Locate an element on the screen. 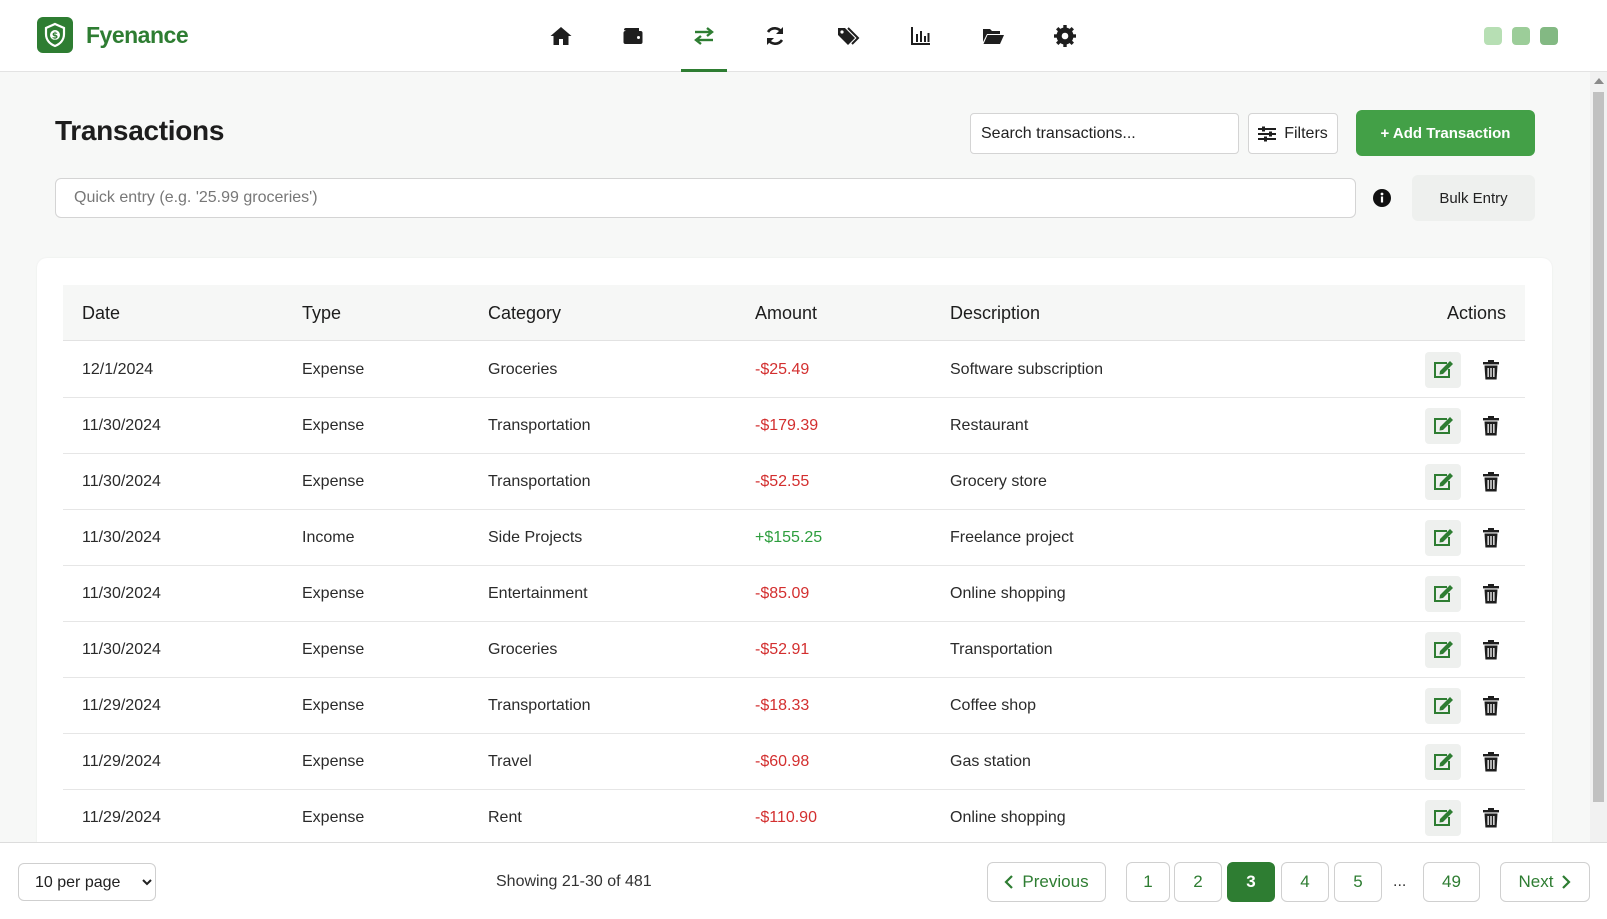 This screenshot has height=919, width=1607. nav-home is located at coordinates (561, 36).